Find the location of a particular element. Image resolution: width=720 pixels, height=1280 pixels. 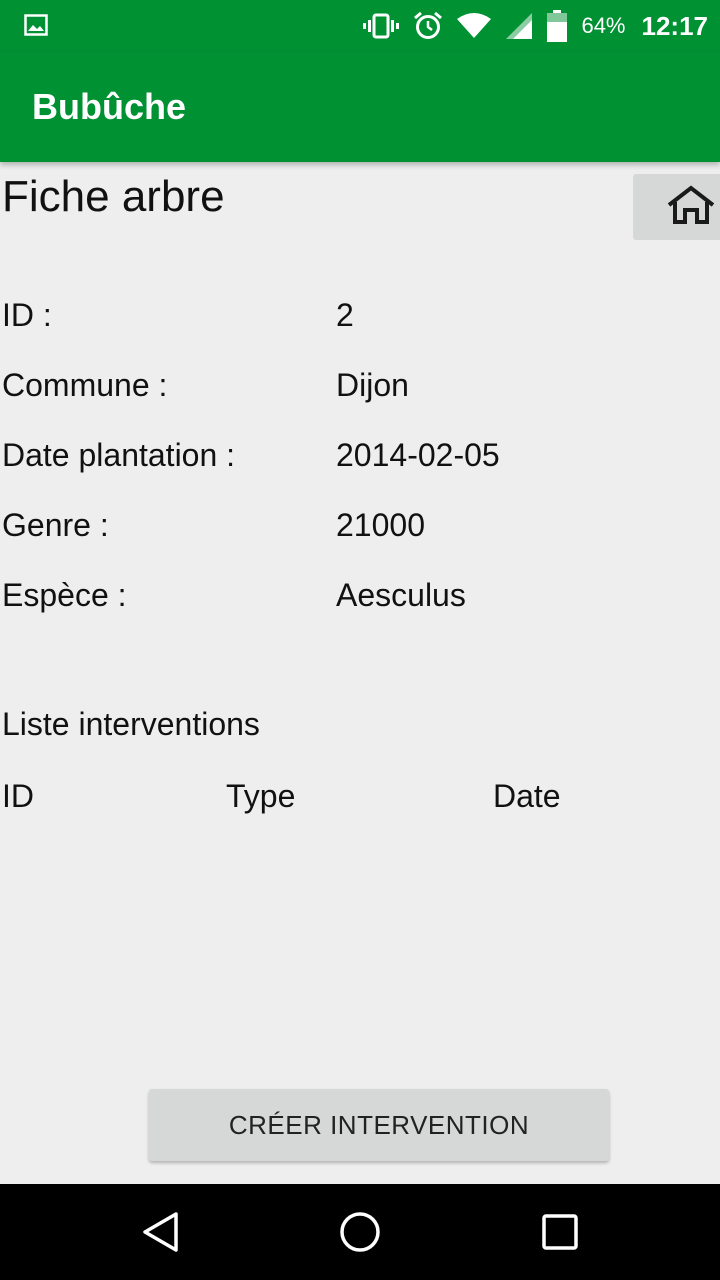

column-header-type: Type is located at coordinates (261, 796).